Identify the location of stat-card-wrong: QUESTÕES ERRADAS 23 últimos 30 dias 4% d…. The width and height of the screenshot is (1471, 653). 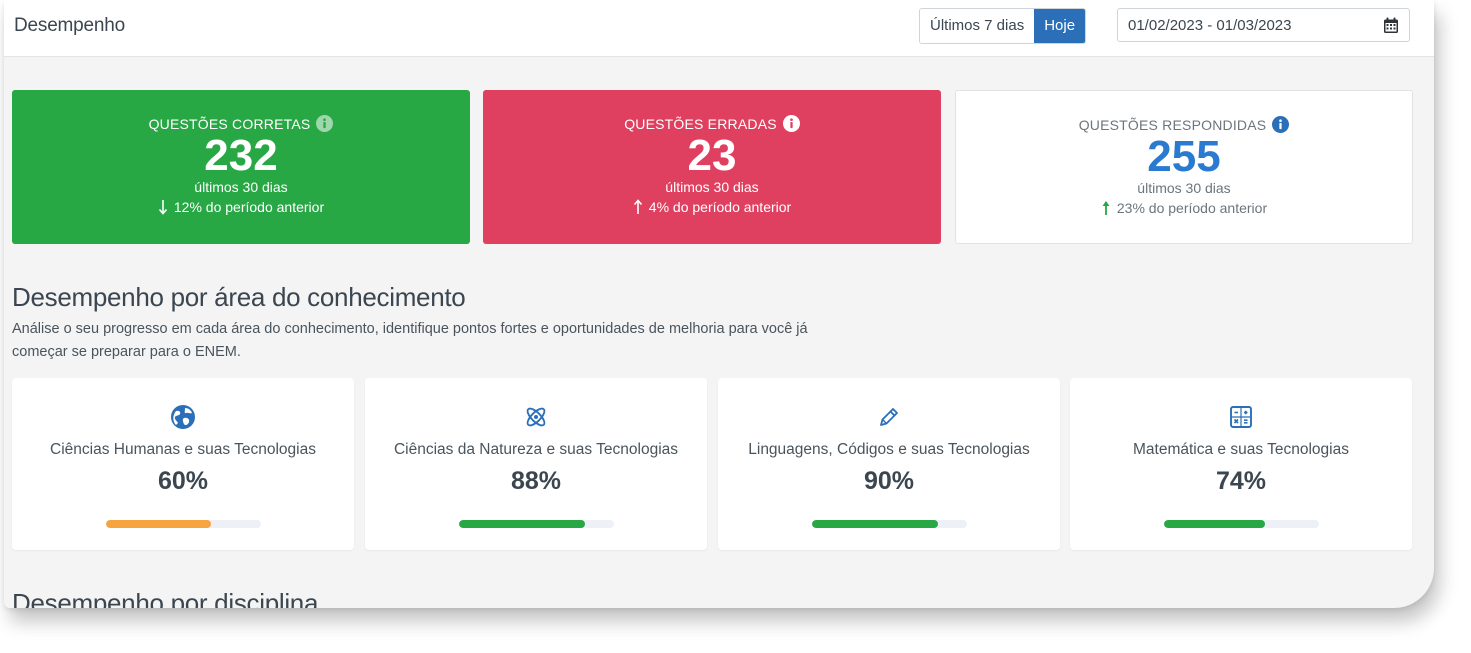
(712, 167).